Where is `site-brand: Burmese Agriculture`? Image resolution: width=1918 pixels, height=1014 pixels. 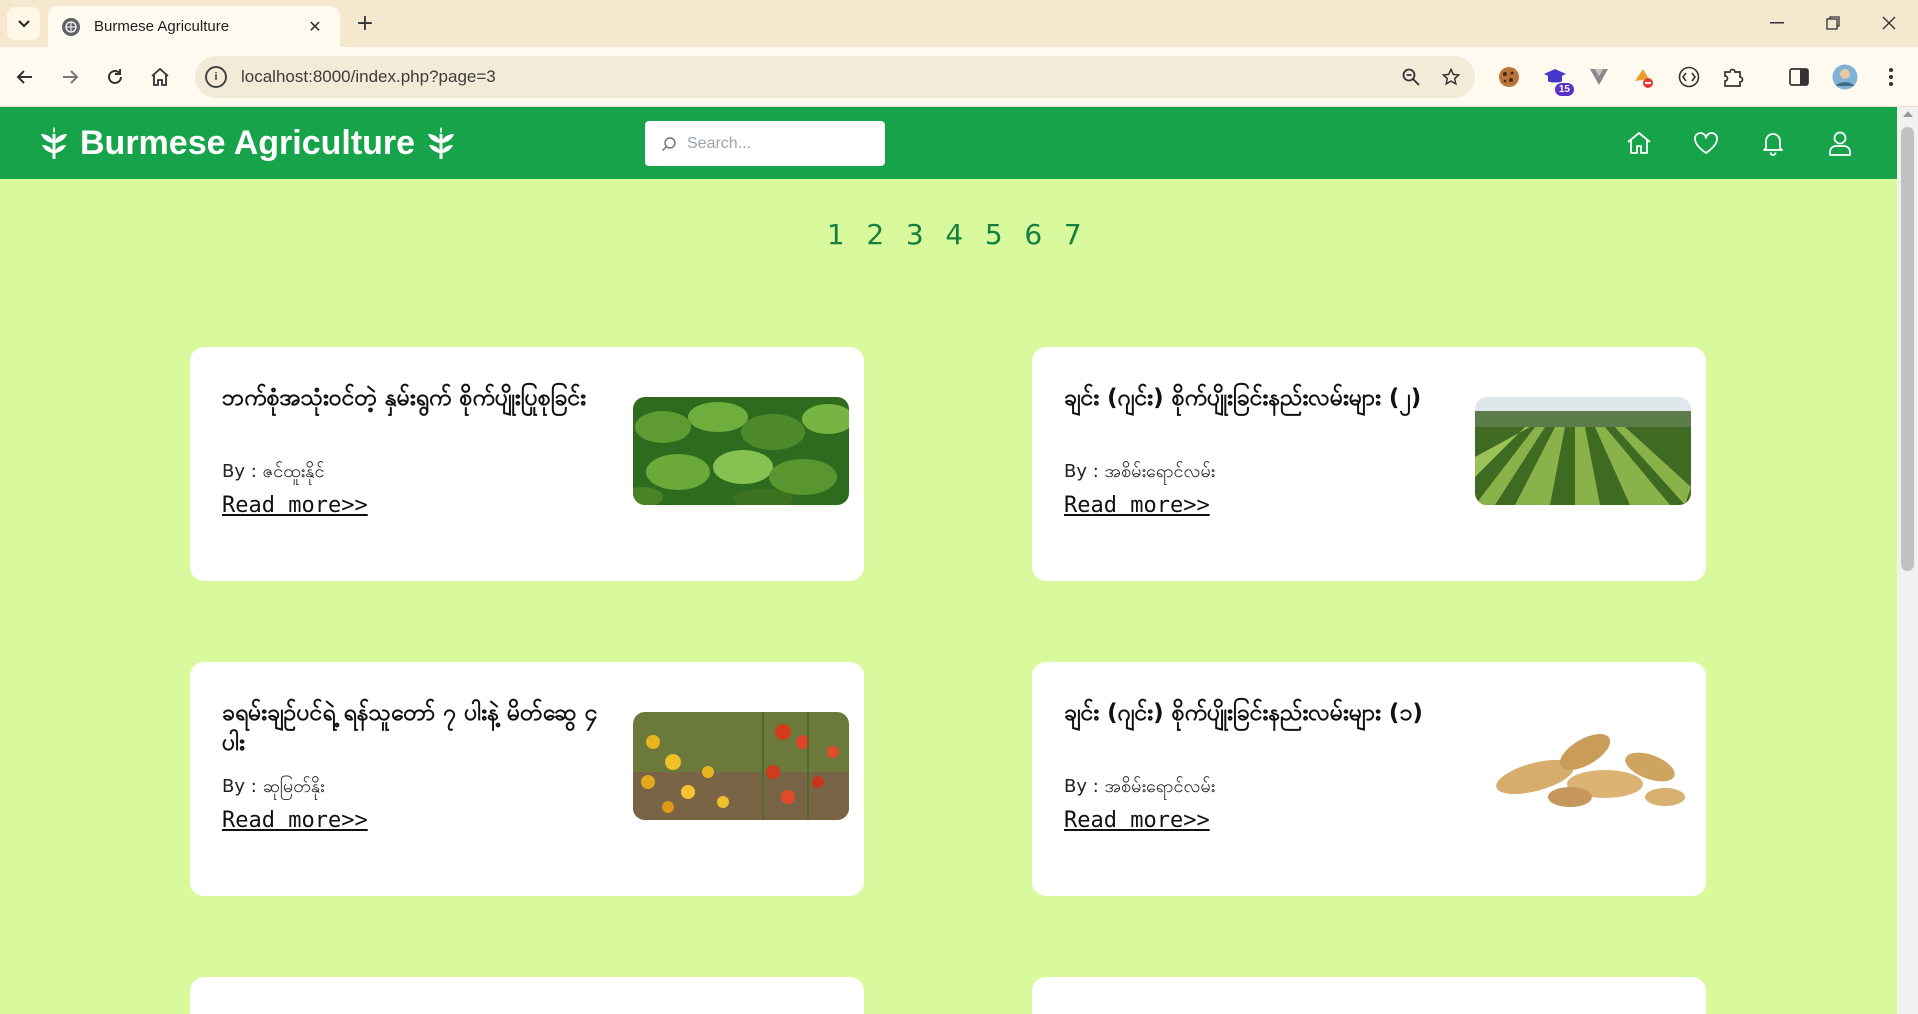
site-brand: Burmese Agriculture is located at coordinates (247, 143).